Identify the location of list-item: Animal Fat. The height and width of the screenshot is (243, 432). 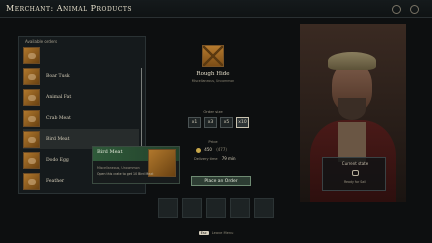
(81, 97).